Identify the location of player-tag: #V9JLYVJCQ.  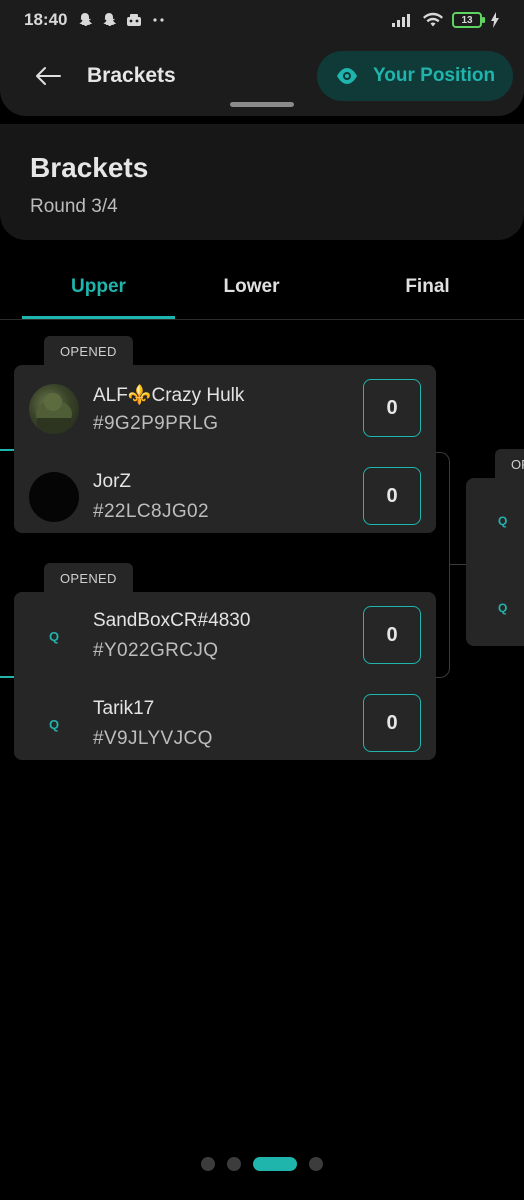
(153, 738).